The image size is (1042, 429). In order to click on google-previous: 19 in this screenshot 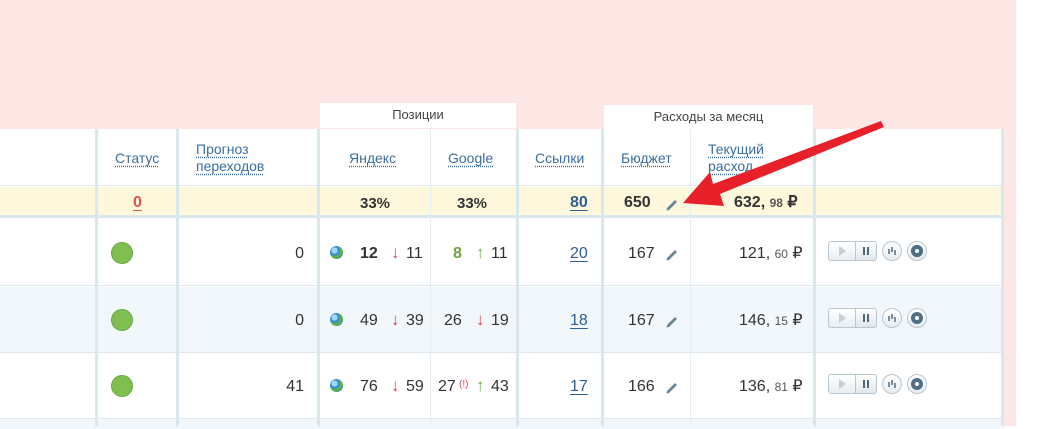, I will do `click(500, 320)`.